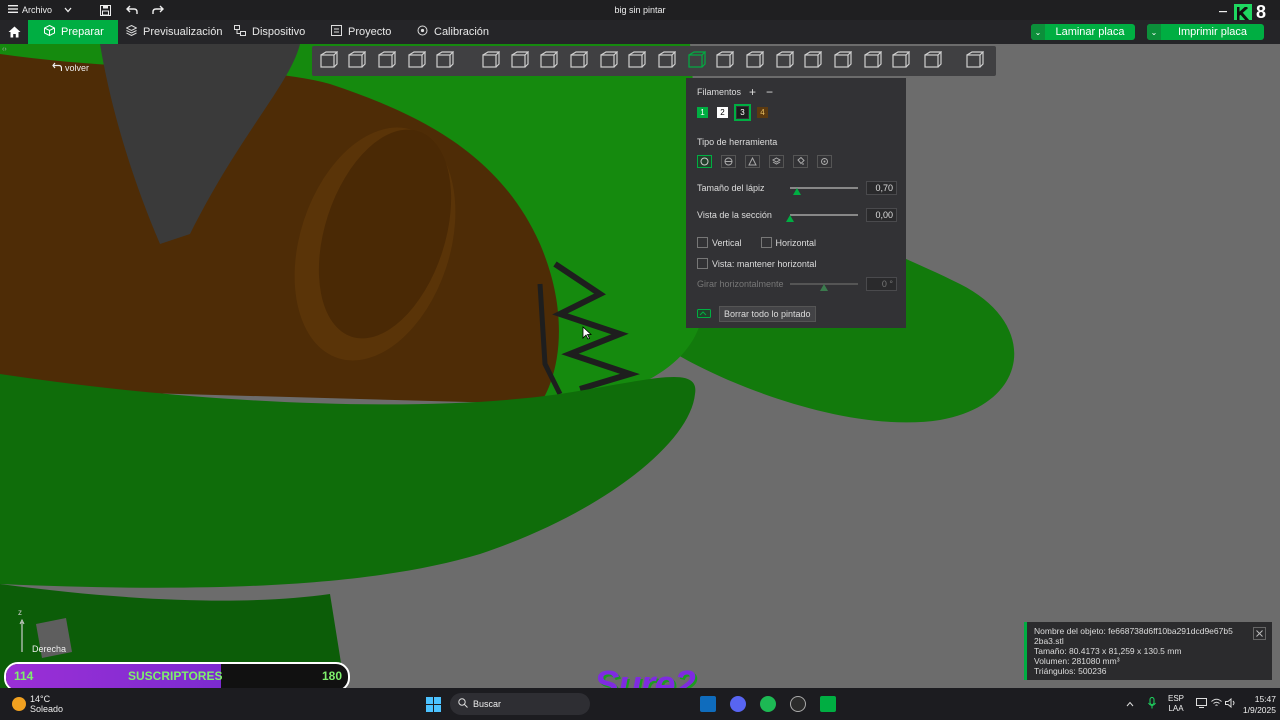 The width and height of the screenshot is (1280, 720). I want to click on tab-device: Dispositivo, so click(269, 32).